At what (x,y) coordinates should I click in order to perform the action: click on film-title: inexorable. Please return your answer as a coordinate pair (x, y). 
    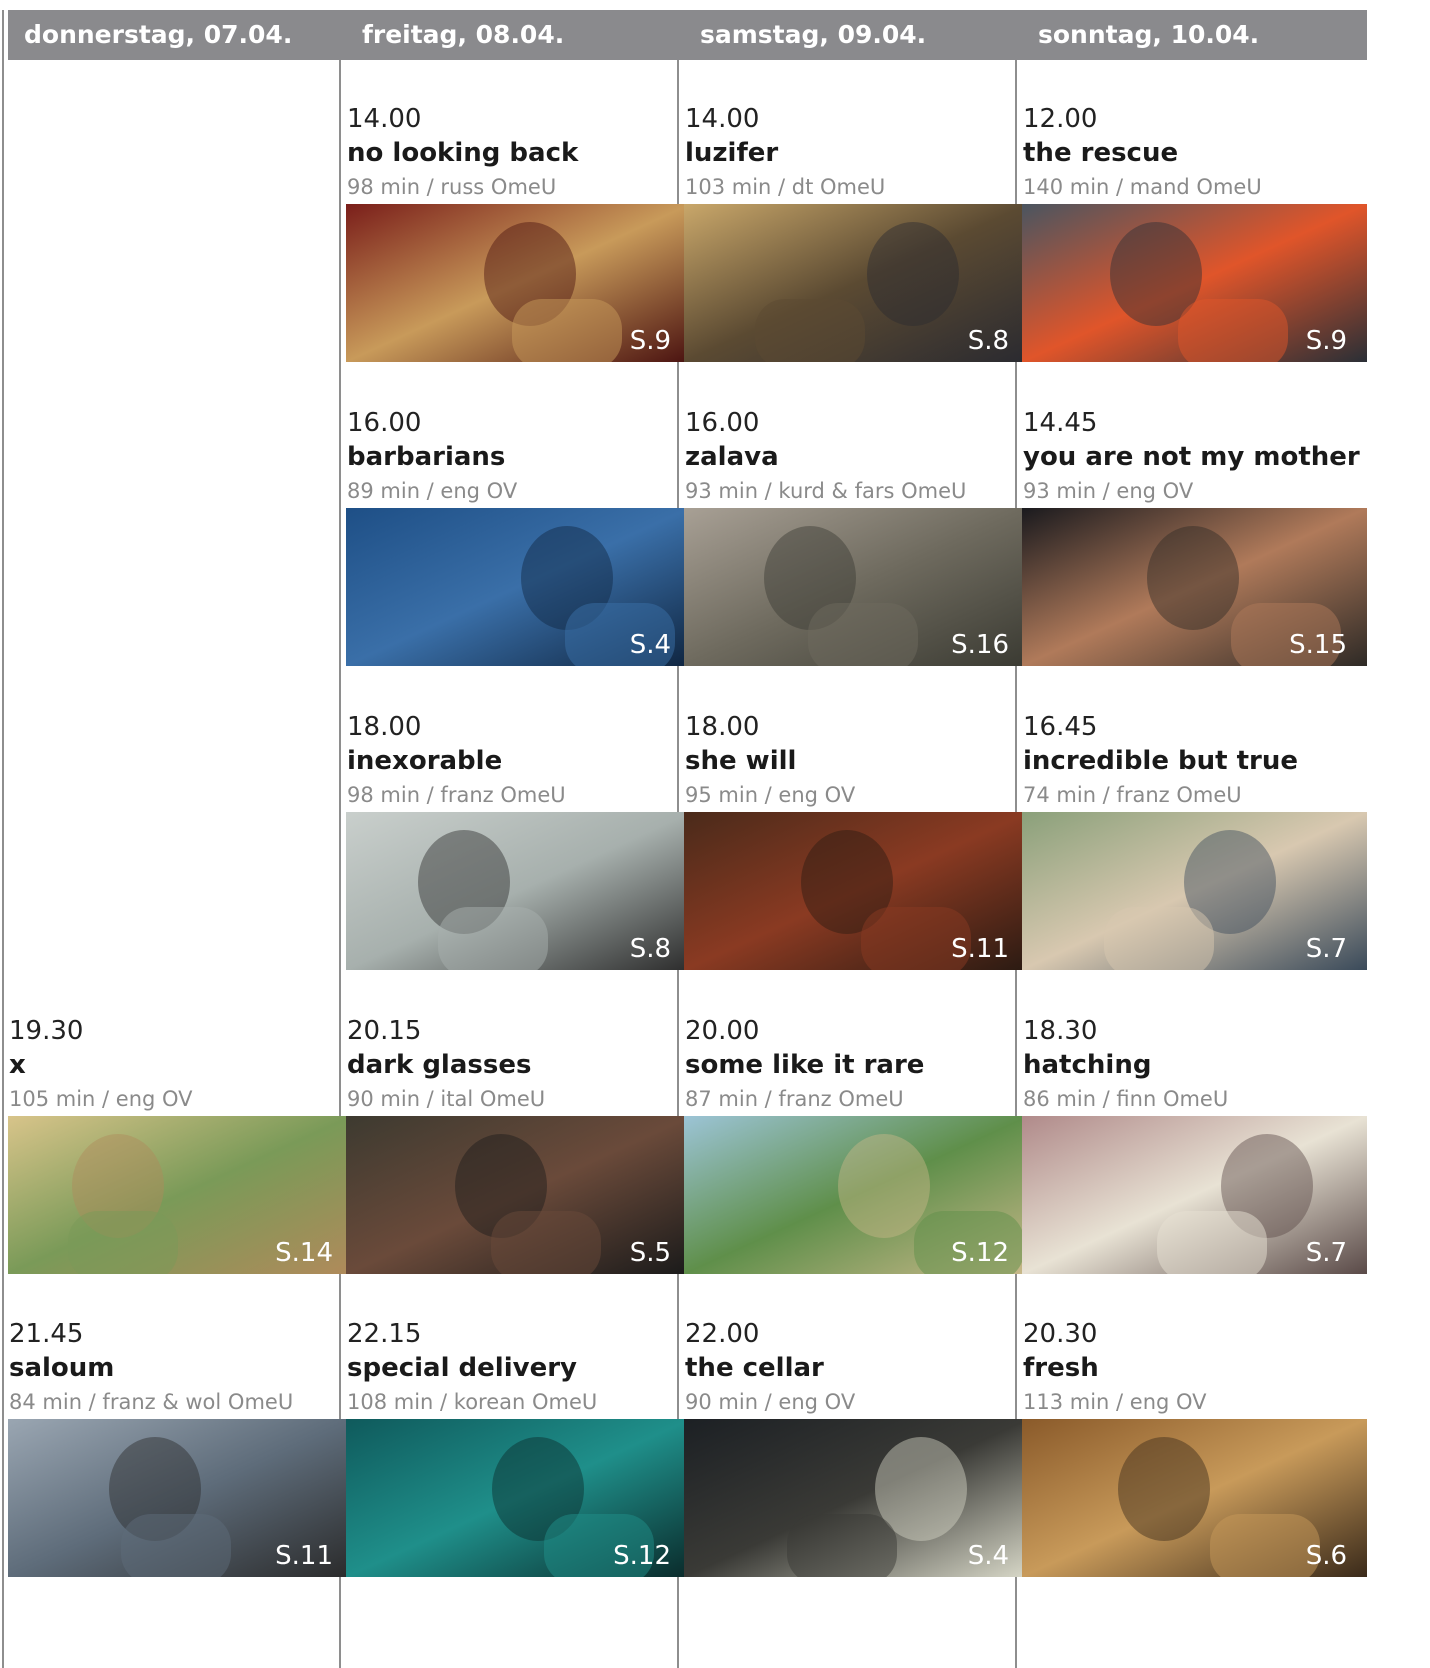
    Looking at the image, I should click on (424, 761).